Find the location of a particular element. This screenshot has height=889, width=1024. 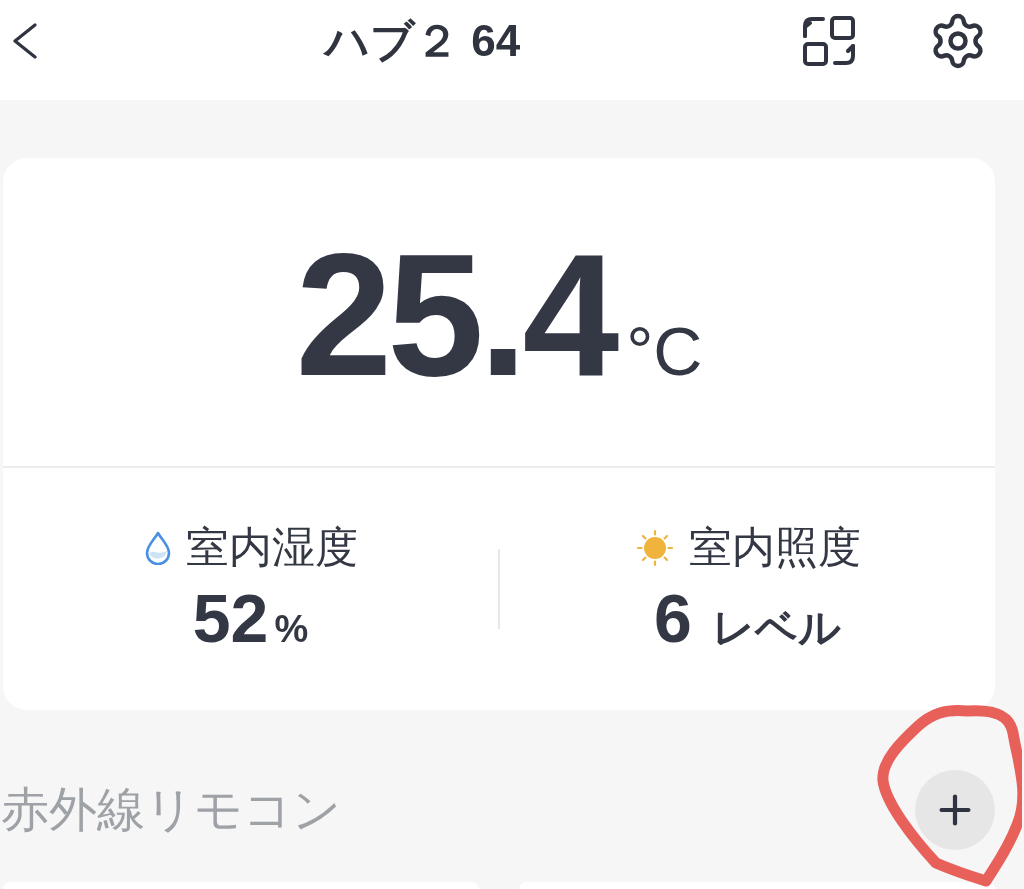

section-title: 赤外線リモコン is located at coordinates (171, 810).